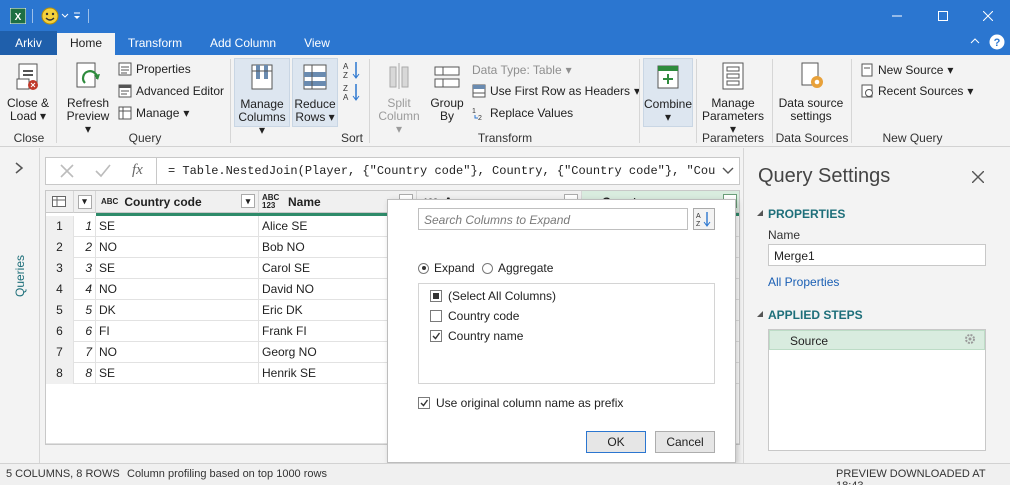 The image size is (1010, 485). I want to click on query-name-input: Merge1, so click(877, 255).